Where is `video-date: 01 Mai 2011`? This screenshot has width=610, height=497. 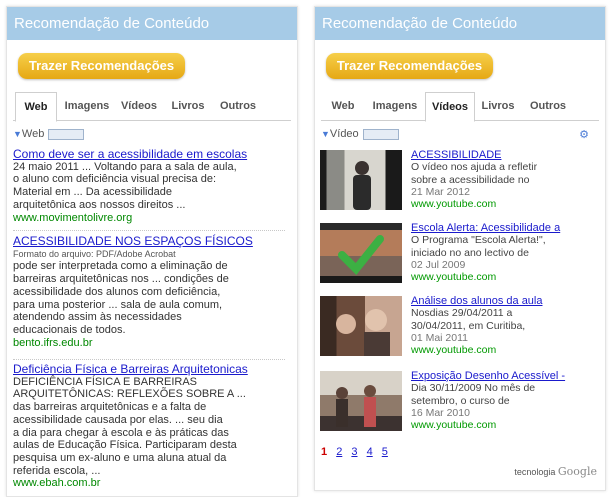 video-date: 01 Mai 2011 is located at coordinates (440, 337).